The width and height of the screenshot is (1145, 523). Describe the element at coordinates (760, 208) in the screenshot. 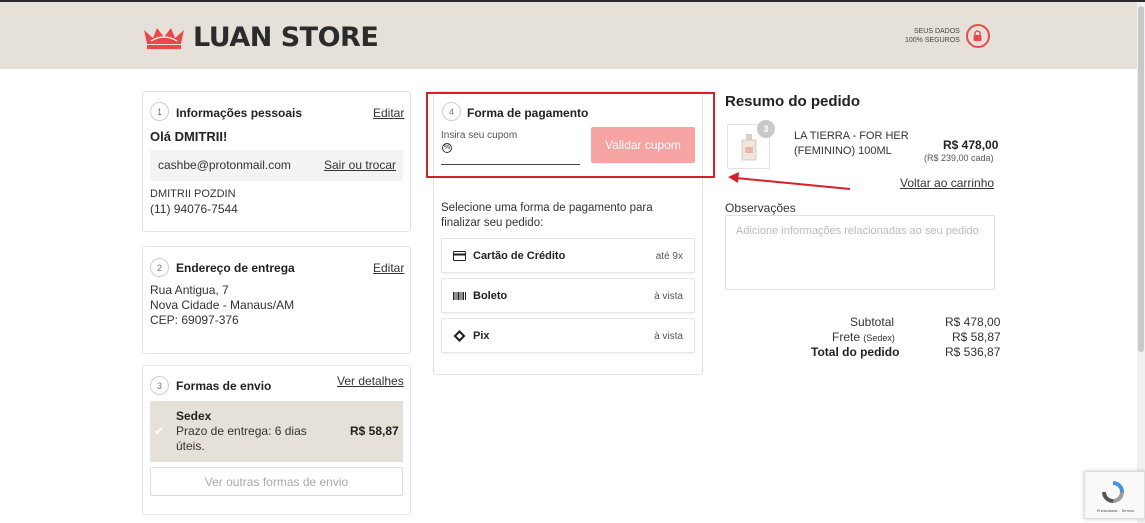

I see `notes-label: Observações` at that location.